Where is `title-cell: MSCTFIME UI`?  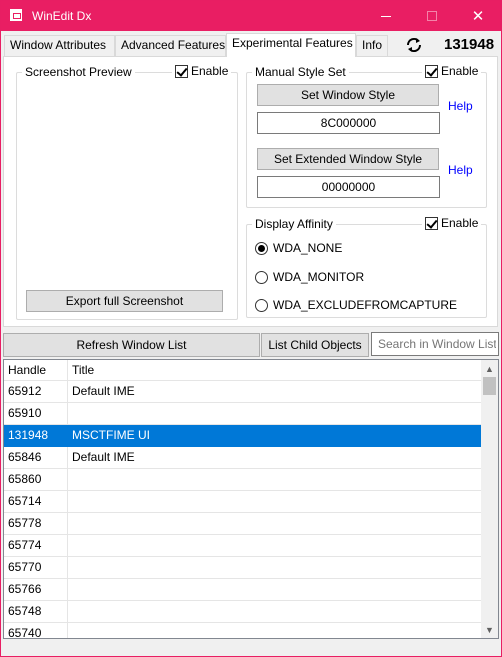 title-cell: MSCTFIME UI is located at coordinates (111, 435).